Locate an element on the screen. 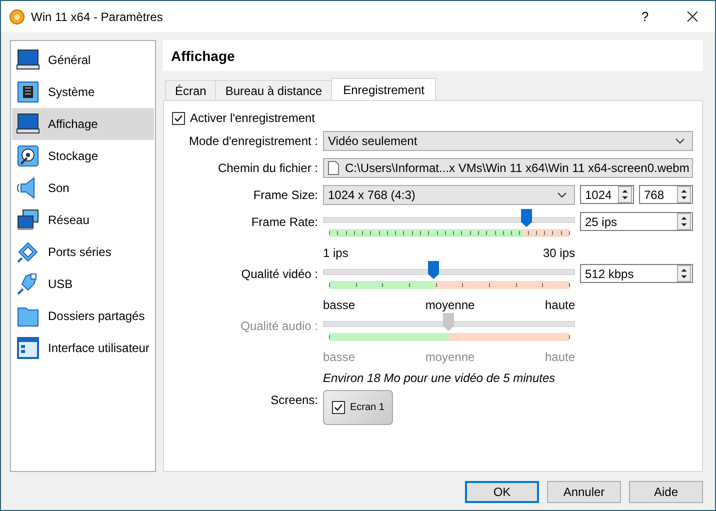 This screenshot has width=716, height=511. dialog-button: Annuler is located at coordinates (584, 492).